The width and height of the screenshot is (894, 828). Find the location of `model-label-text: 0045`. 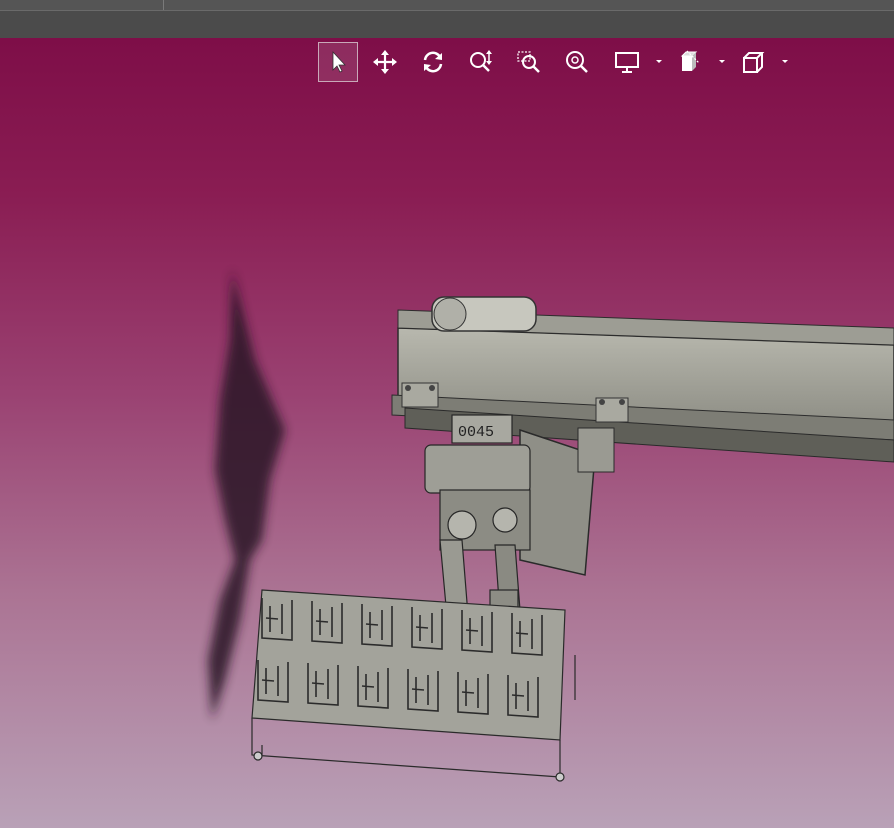

model-label-text: 0045 is located at coordinates (476, 432).